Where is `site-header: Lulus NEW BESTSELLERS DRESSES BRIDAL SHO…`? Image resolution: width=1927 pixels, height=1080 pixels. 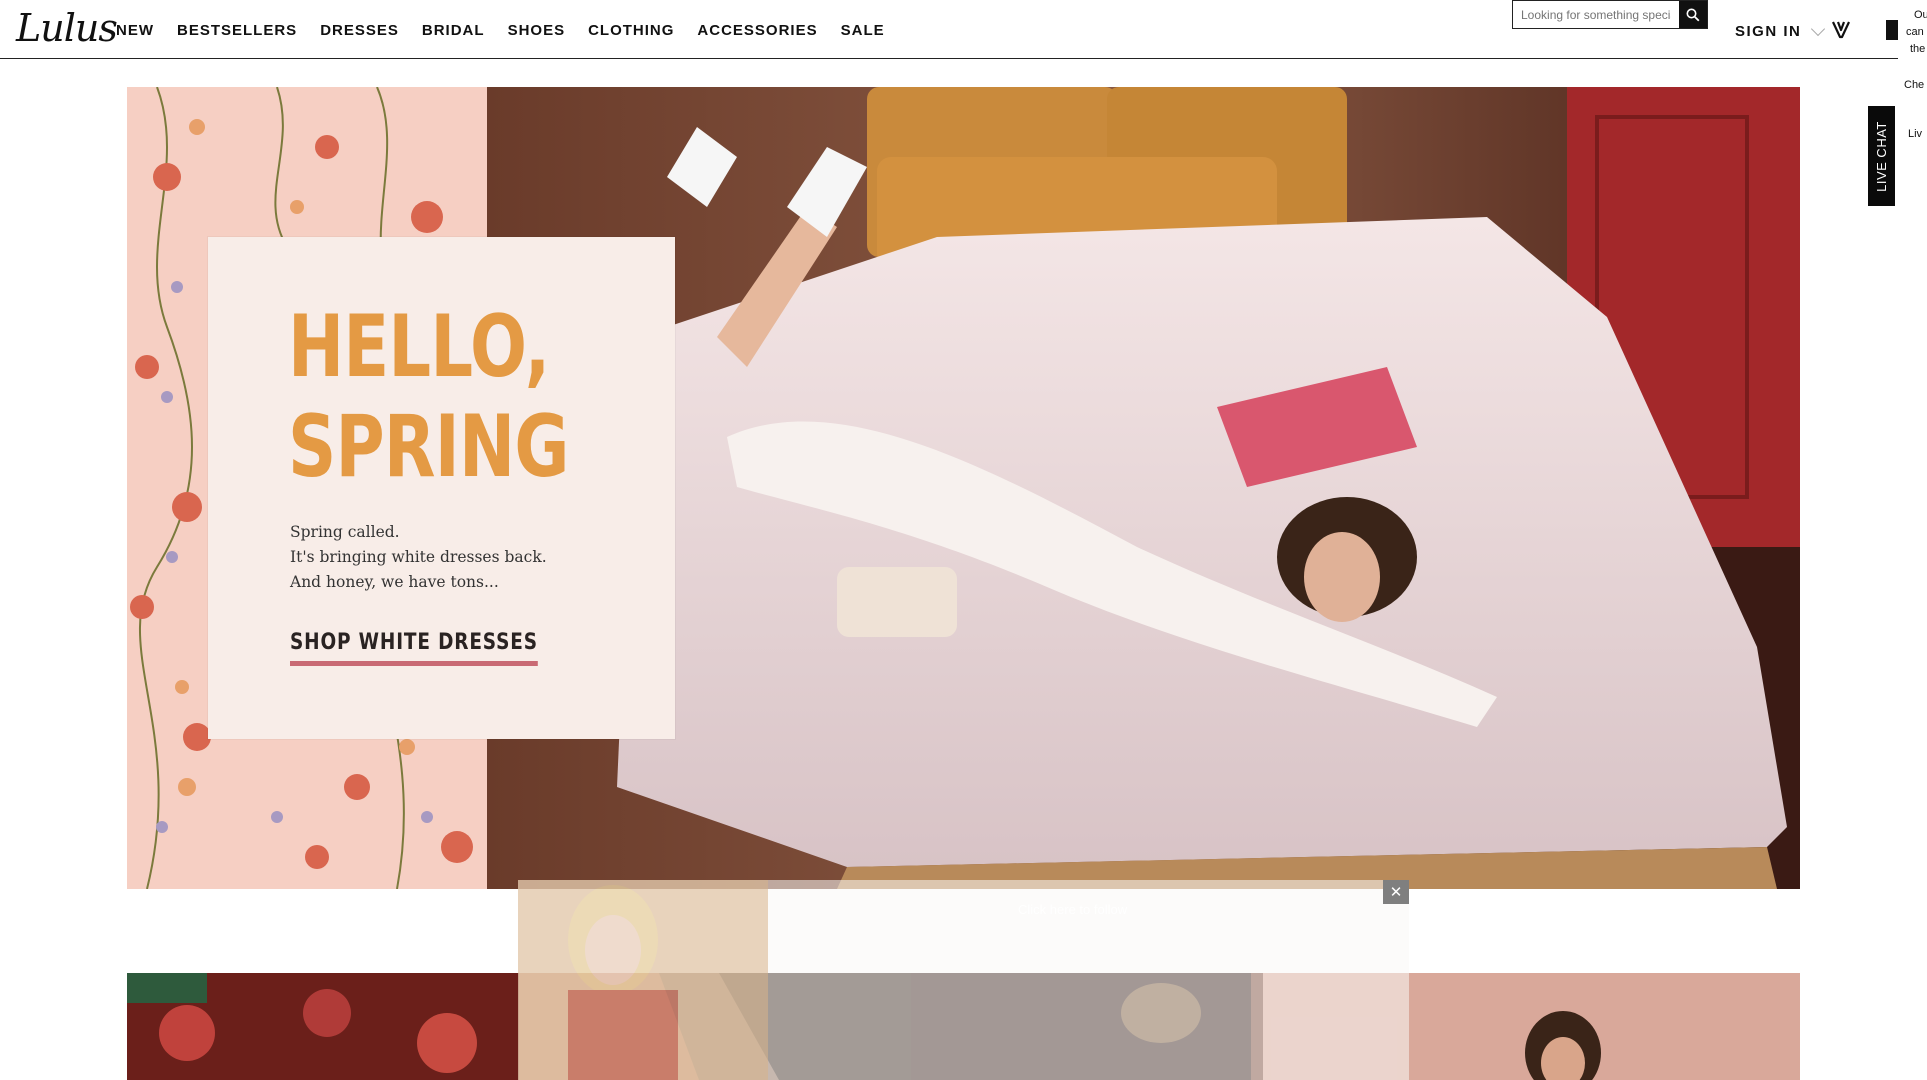
site-header: Lulus NEW BESTSELLERS DRESSES BRIDAL SHO… is located at coordinates (963, 29).